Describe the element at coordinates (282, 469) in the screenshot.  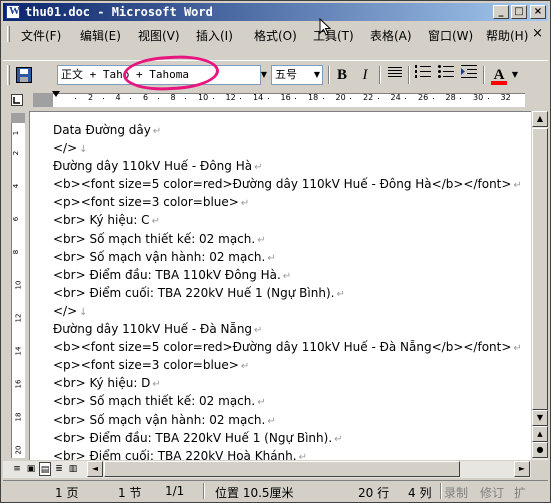
I see `horizontal-scroll-thumb` at that location.